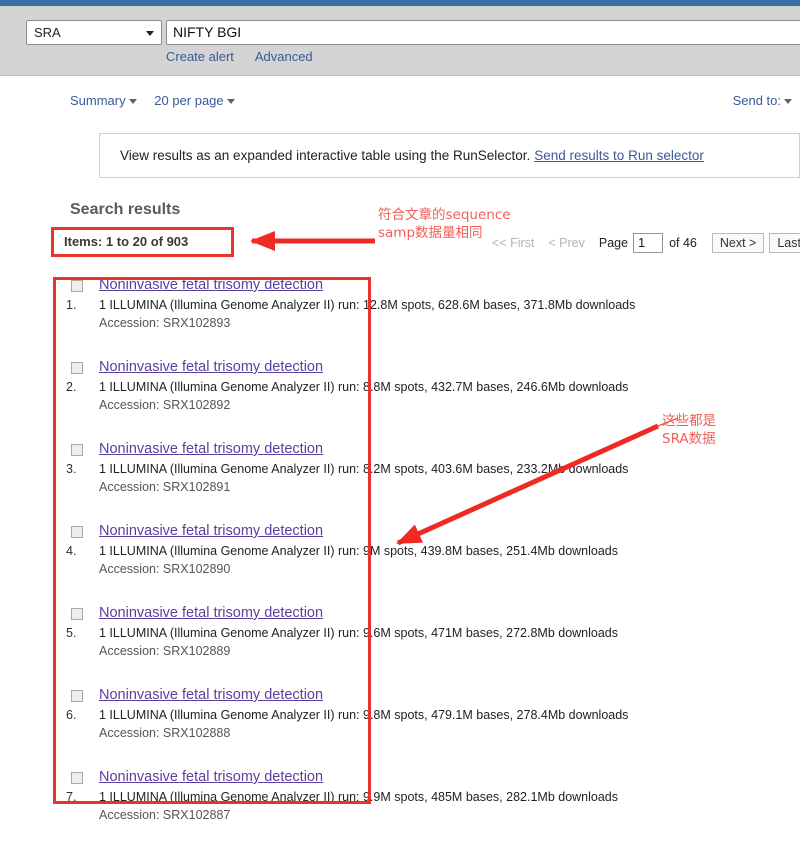 Image resolution: width=800 pixels, height=844 pixels. Describe the element at coordinates (71, 797) in the screenshot. I see `result-number: 7.` at that location.